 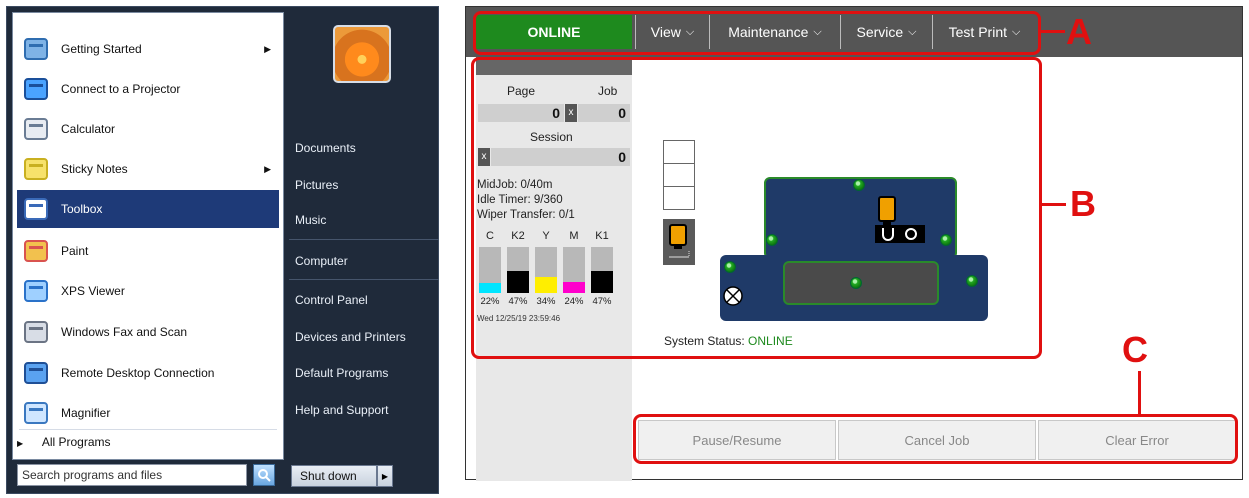 What do you see at coordinates (86, 413) in the screenshot?
I see `program-label: Magnifier` at bounding box center [86, 413].